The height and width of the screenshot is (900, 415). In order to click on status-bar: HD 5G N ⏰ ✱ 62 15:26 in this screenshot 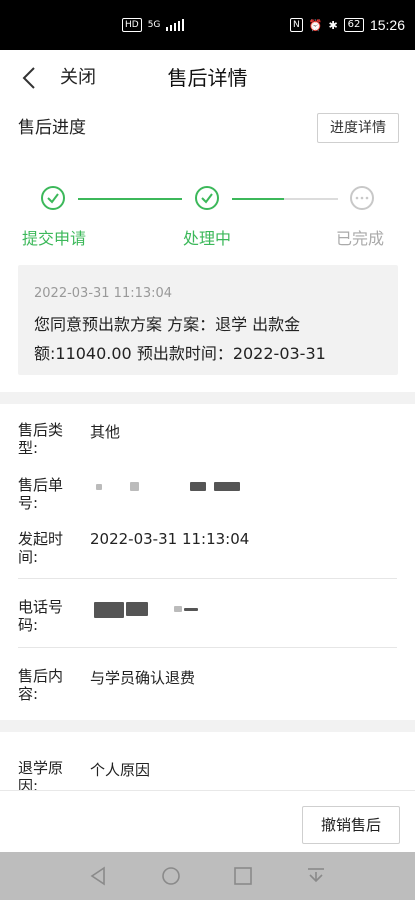, I will do `click(207, 25)`.